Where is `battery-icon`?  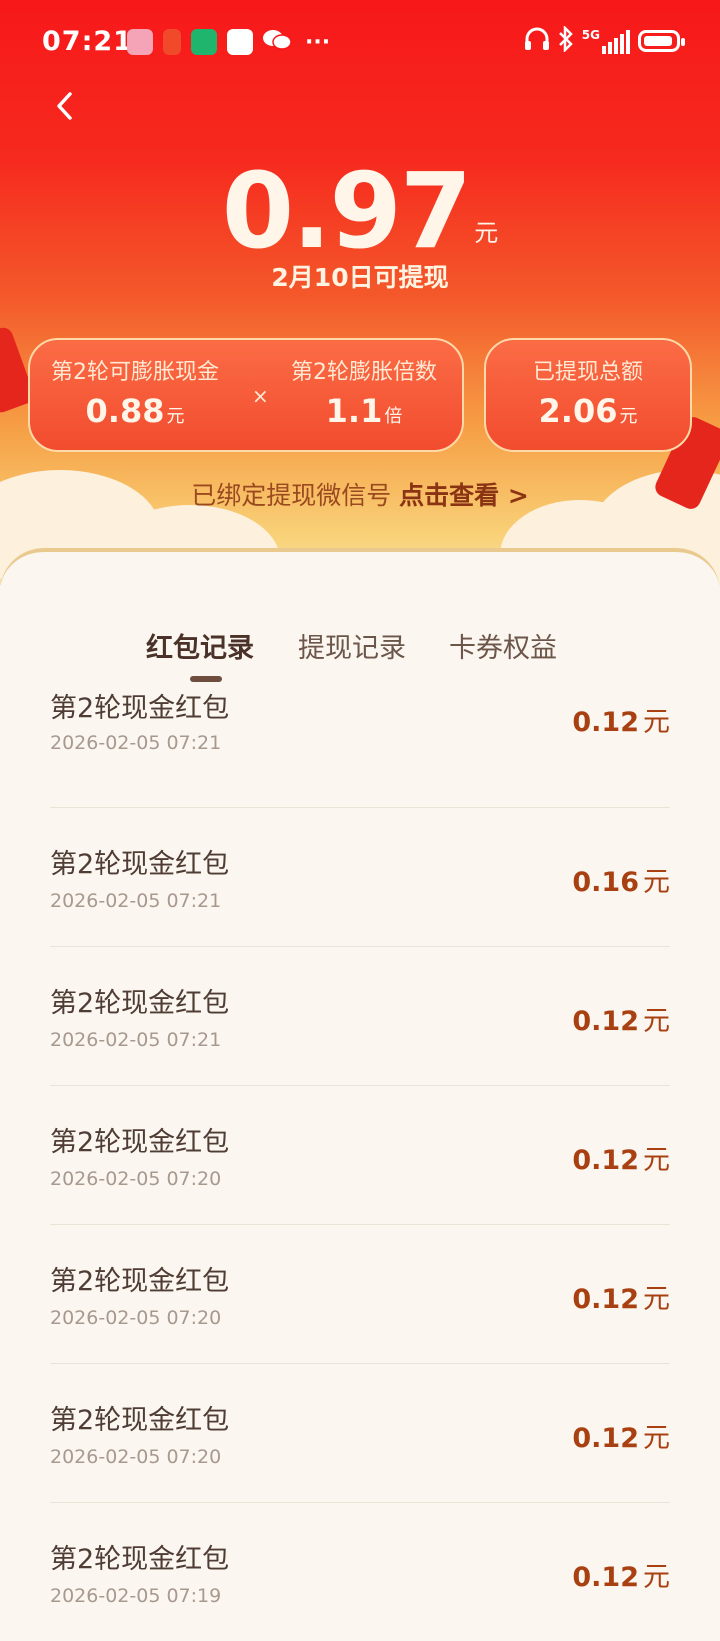
battery-icon is located at coordinates (661, 41).